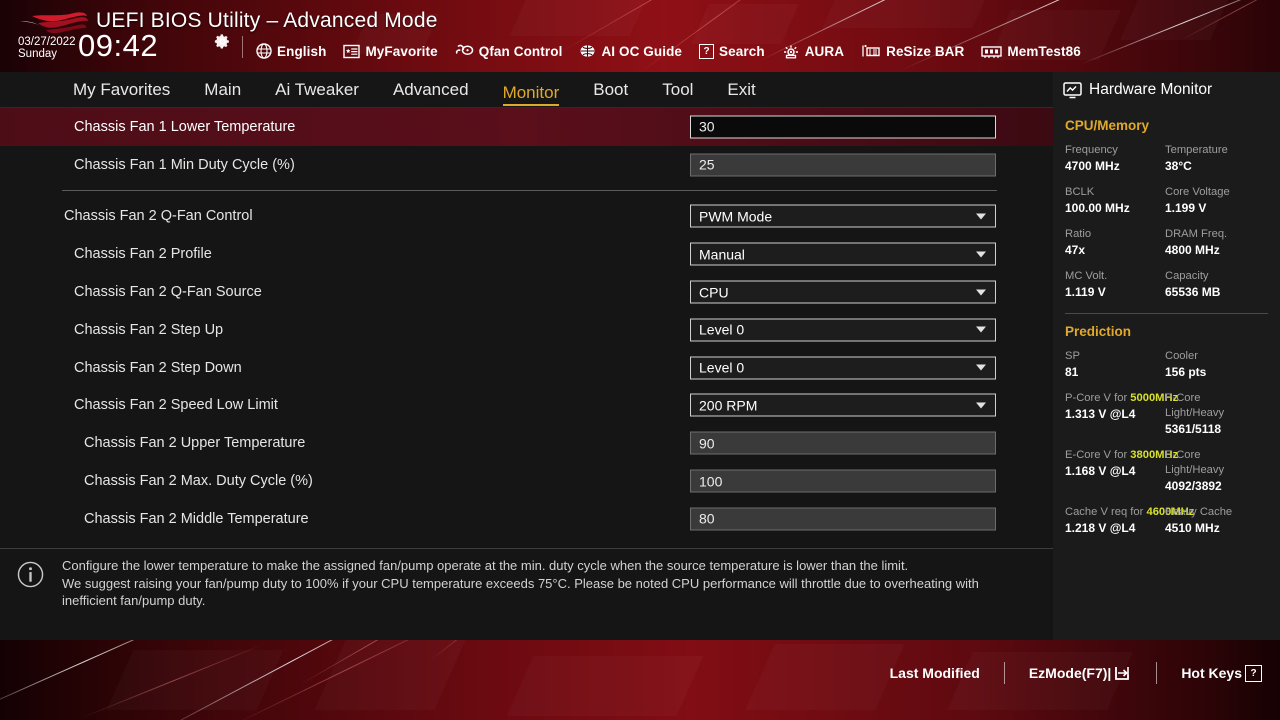  What do you see at coordinates (935, 673) in the screenshot?
I see `last-modified-button: Last Modified` at bounding box center [935, 673].